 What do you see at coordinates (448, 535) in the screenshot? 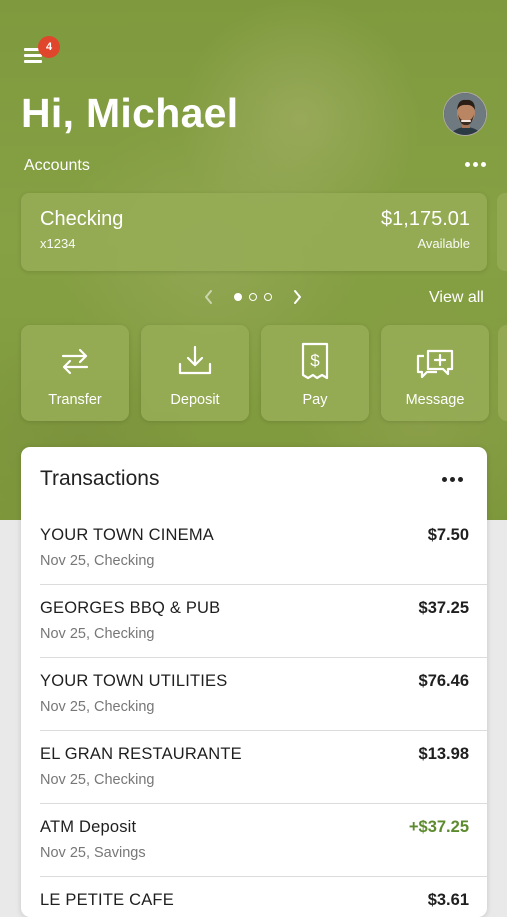
I see `transaction-amount: $7.50` at bounding box center [448, 535].